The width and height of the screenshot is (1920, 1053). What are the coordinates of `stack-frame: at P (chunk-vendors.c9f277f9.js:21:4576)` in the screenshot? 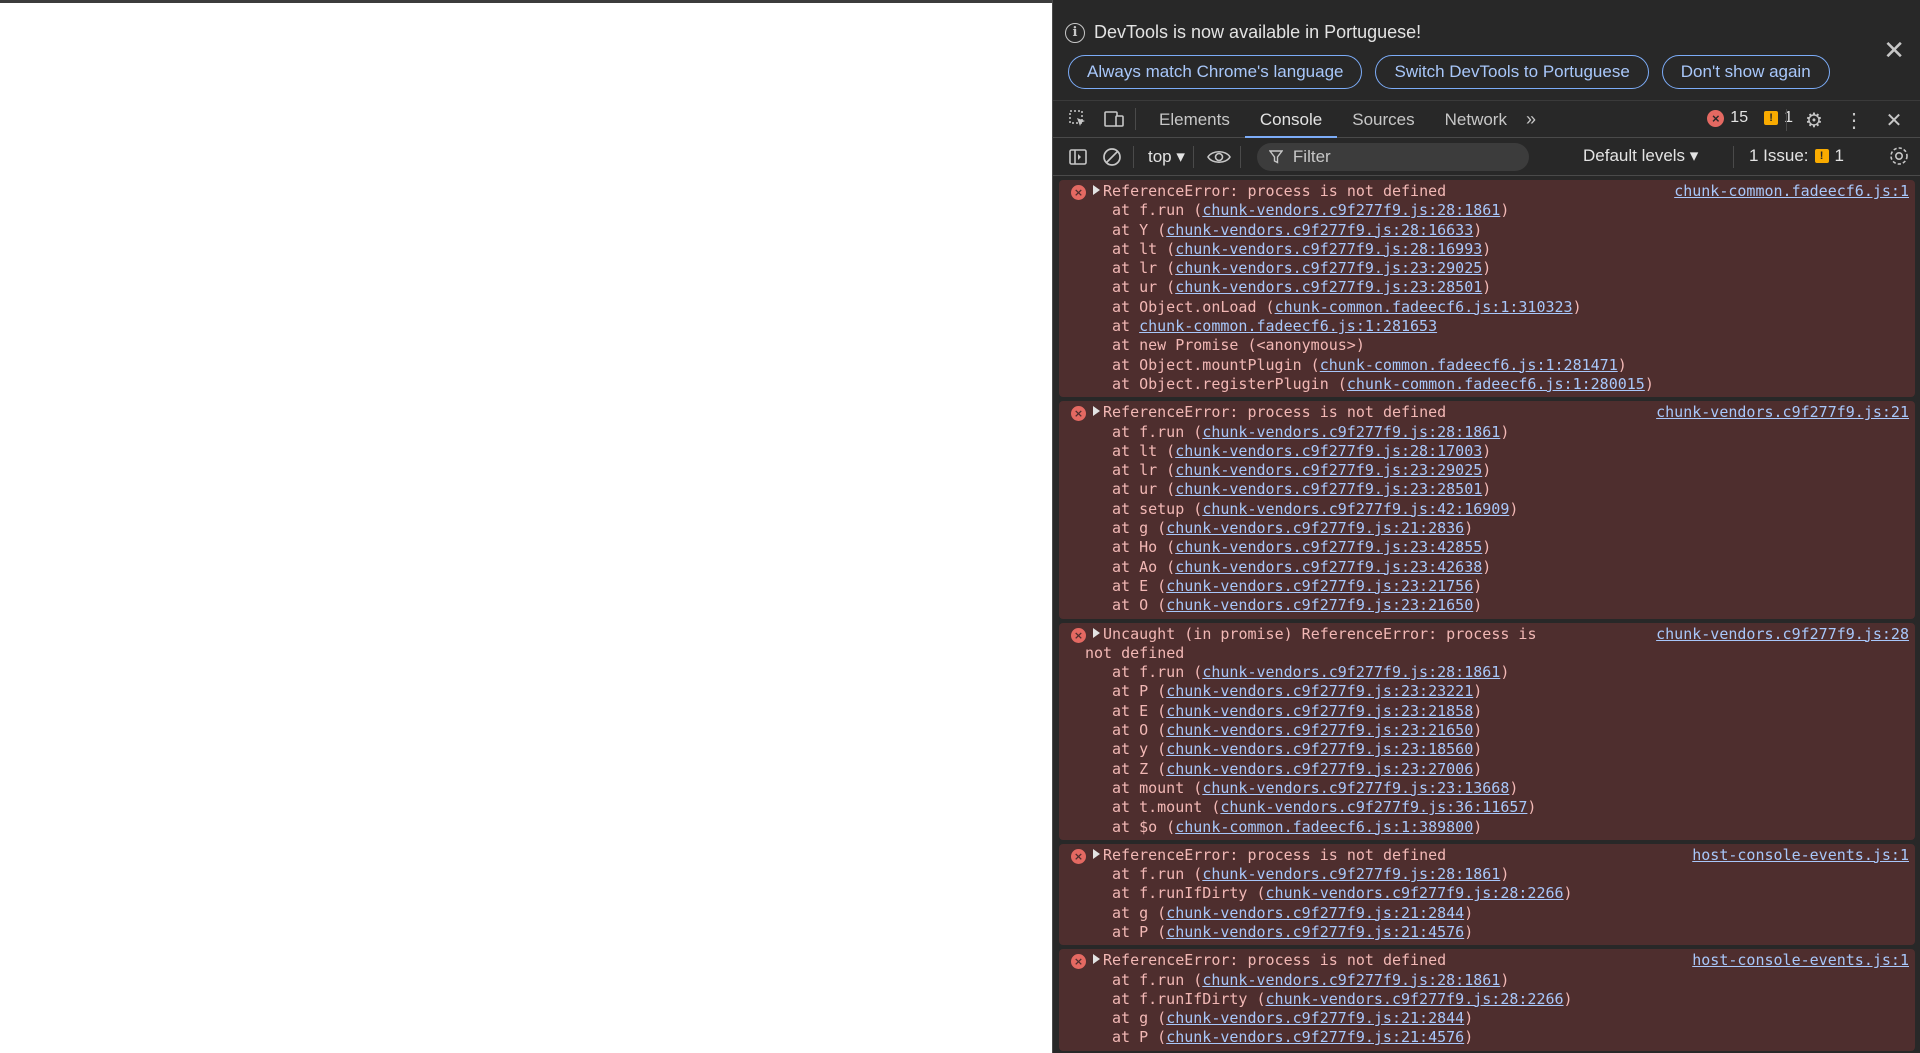 It's located at (1485, 932).